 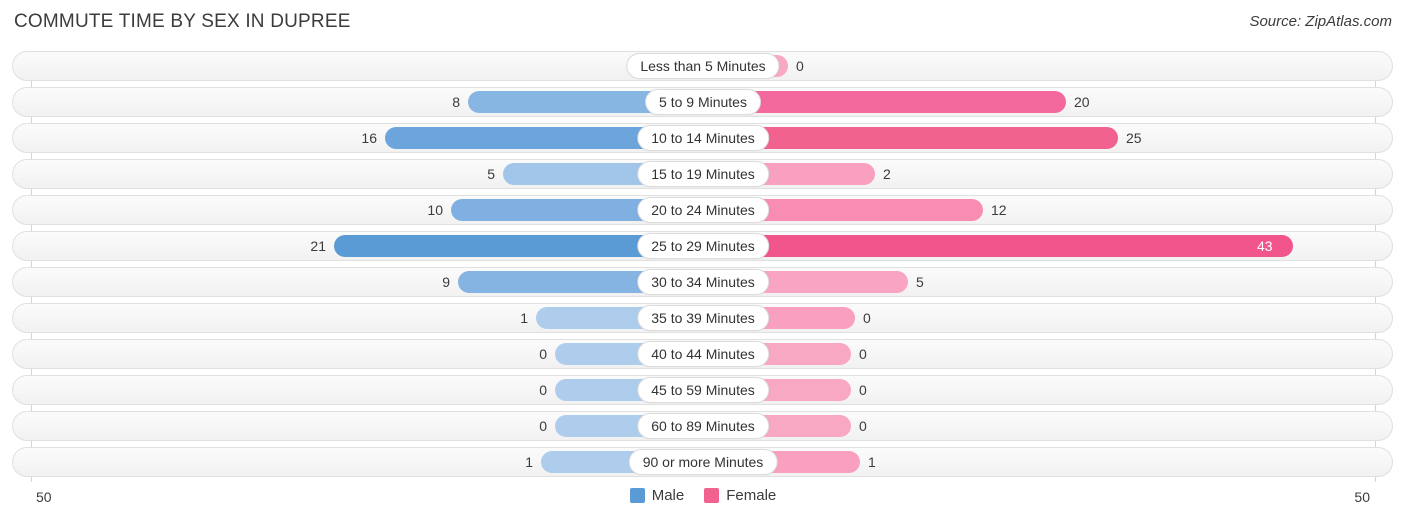 I want to click on value-label-female: 5, so click(x=920, y=282).